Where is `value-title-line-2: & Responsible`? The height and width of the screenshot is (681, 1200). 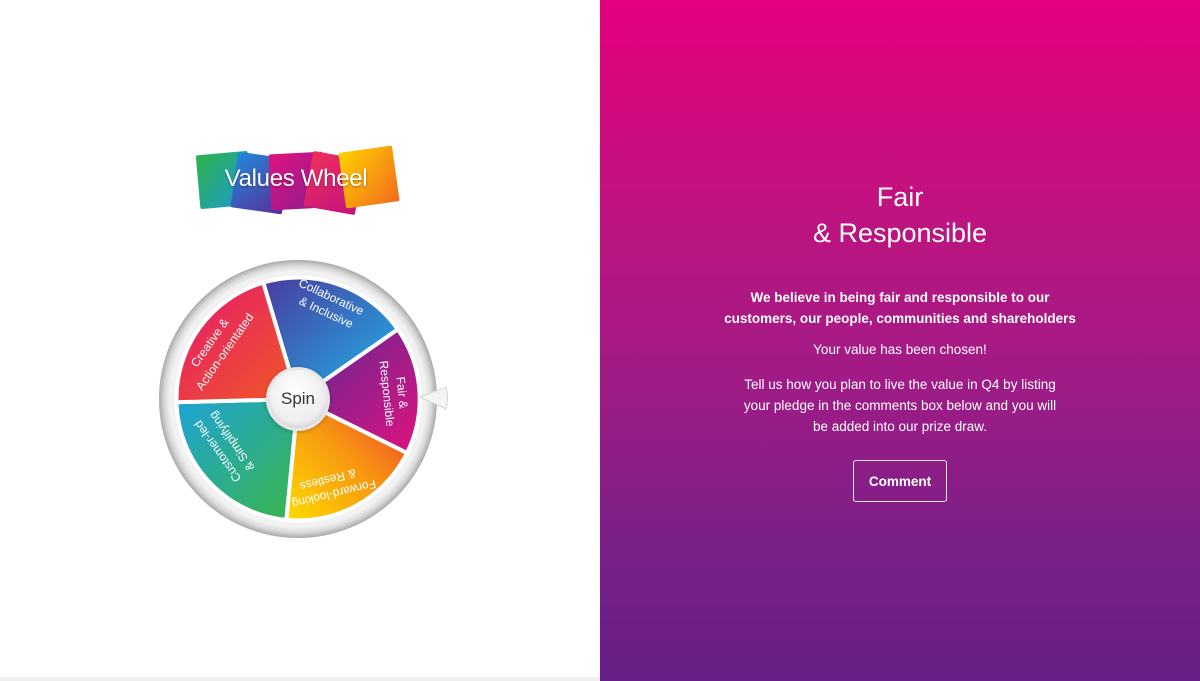 value-title-line-2: & Responsible is located at coordinates (900, 233).